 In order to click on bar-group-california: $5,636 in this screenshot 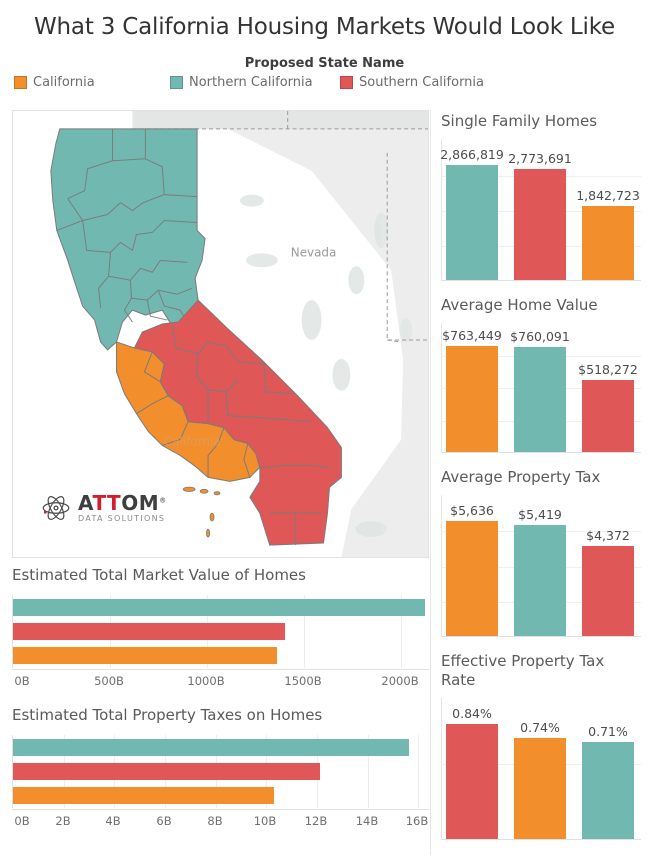, I will do `click(472, 569)`.